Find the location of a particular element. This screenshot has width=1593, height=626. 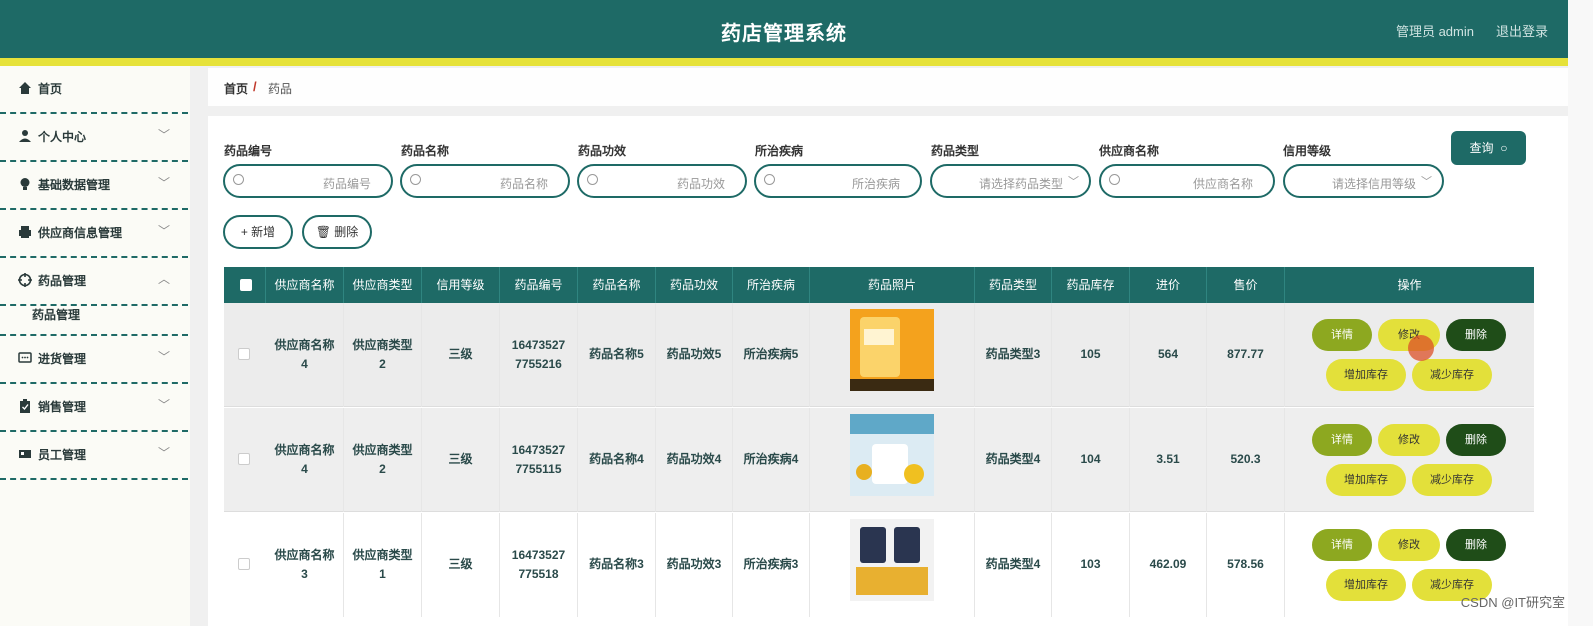

cell-price: 877.77 is located at coordinates (1246, 355).